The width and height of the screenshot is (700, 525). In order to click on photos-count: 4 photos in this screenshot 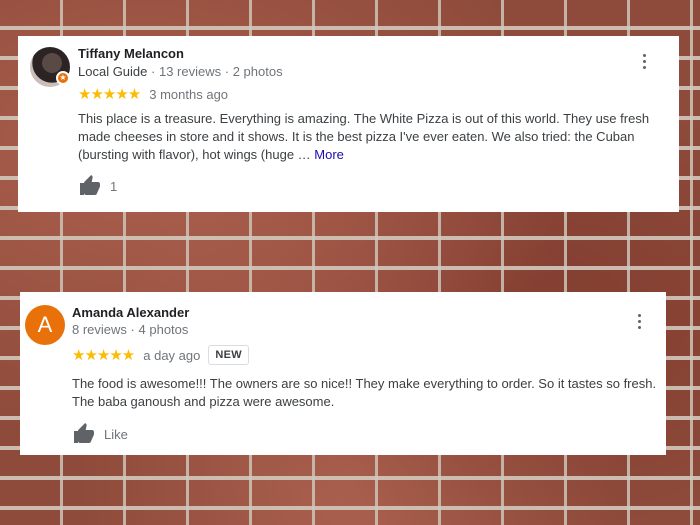, I will do `click(163, 329)`.